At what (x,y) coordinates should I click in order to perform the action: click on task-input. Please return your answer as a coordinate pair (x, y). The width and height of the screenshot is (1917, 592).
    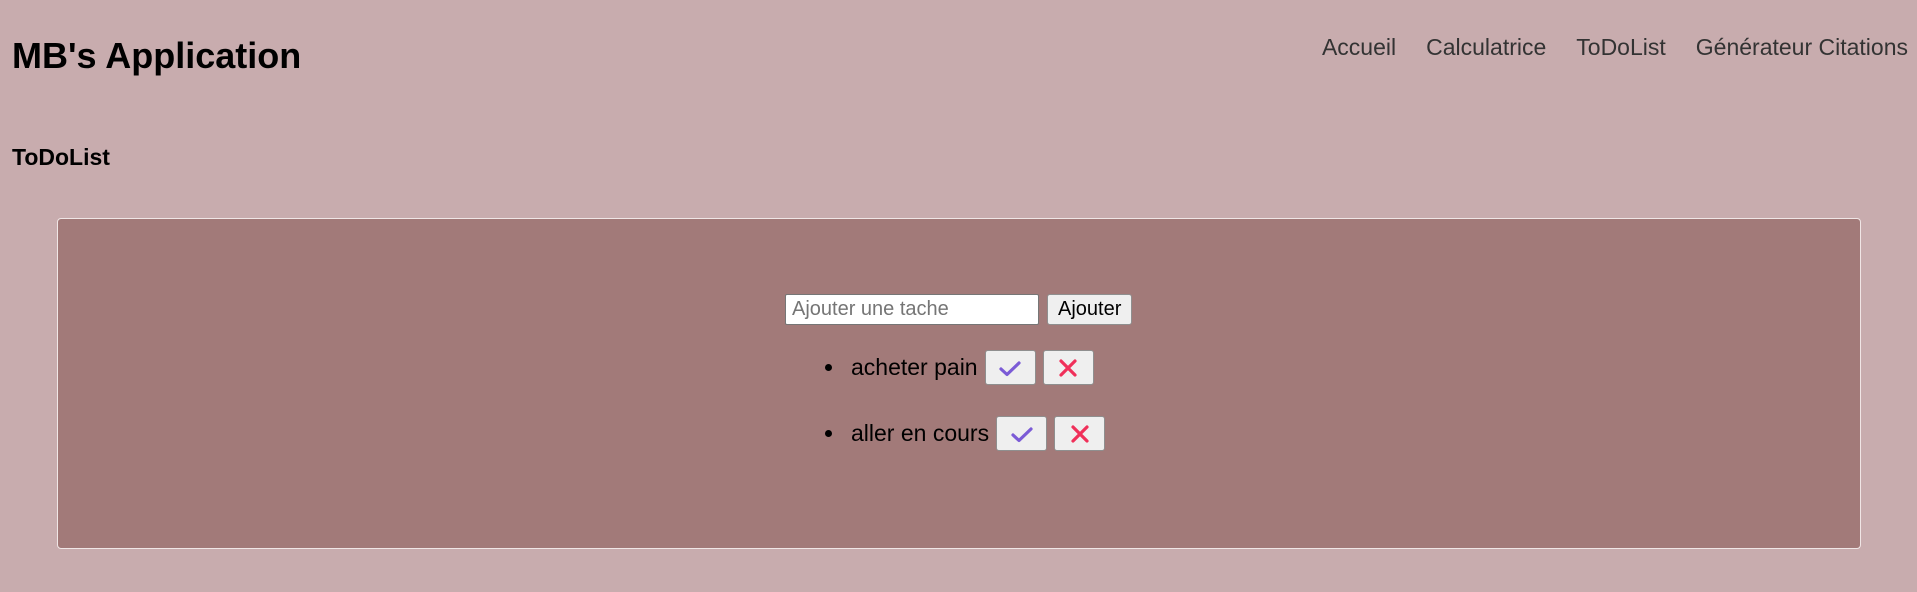
    Looking at the image, I should click on (912, 309).